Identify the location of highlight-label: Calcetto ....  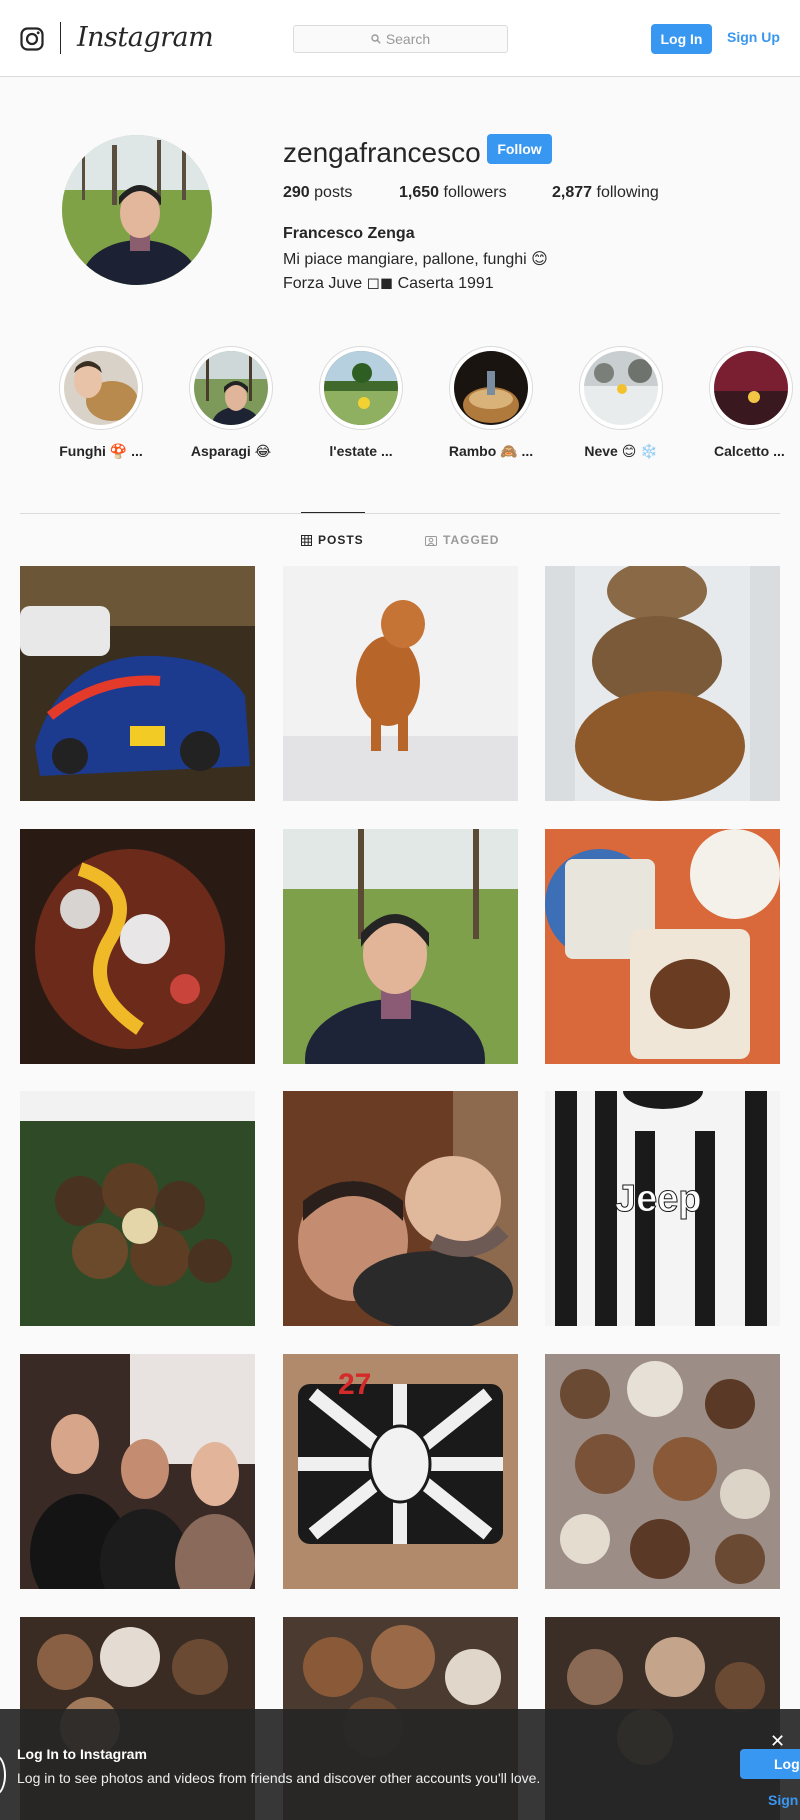
(749, 451).